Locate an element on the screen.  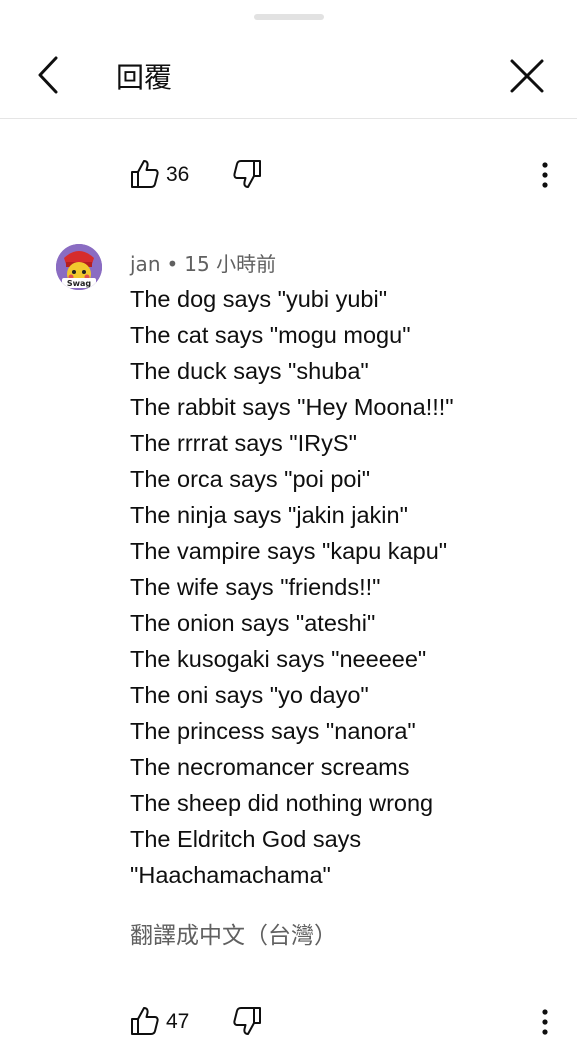
back-button is located at coordinates (50, 75).